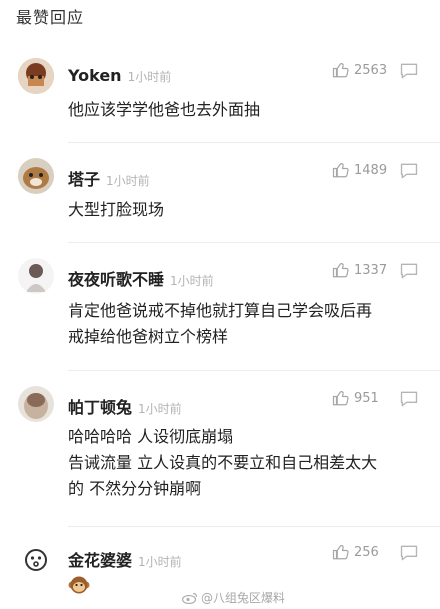 The width and height of the screenshot is (440, 609). I want to click on comment-text: 他应该学学他爸也去外面抽, so click(248, 110).